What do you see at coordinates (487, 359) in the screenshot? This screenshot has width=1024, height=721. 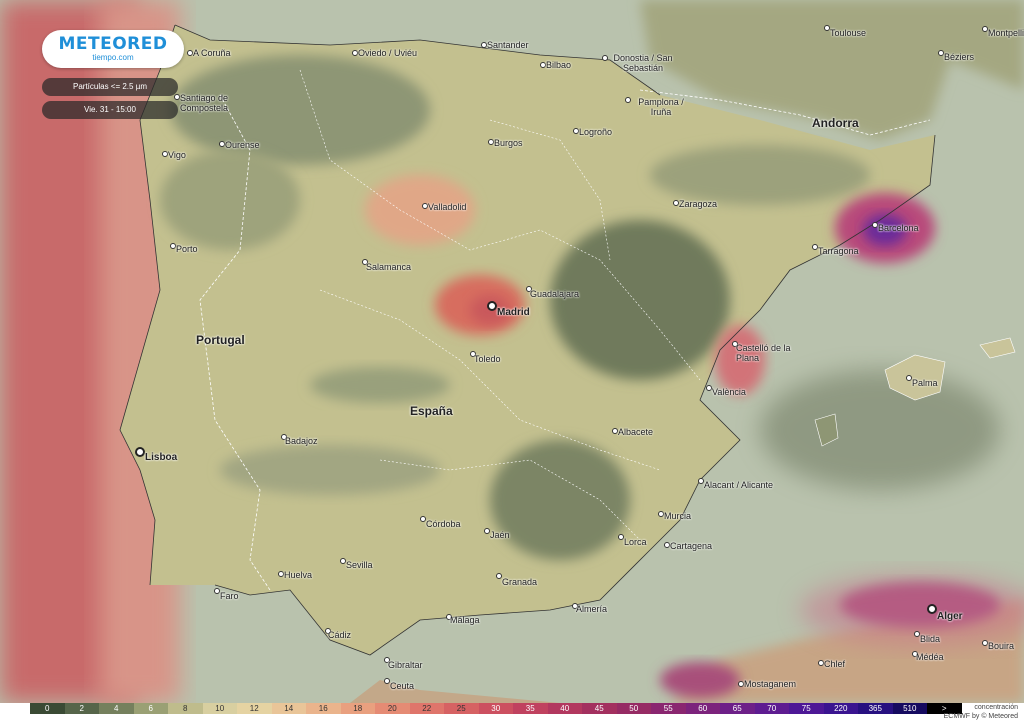 I see `city-label: Toledo` at bounding box center [487, 359].